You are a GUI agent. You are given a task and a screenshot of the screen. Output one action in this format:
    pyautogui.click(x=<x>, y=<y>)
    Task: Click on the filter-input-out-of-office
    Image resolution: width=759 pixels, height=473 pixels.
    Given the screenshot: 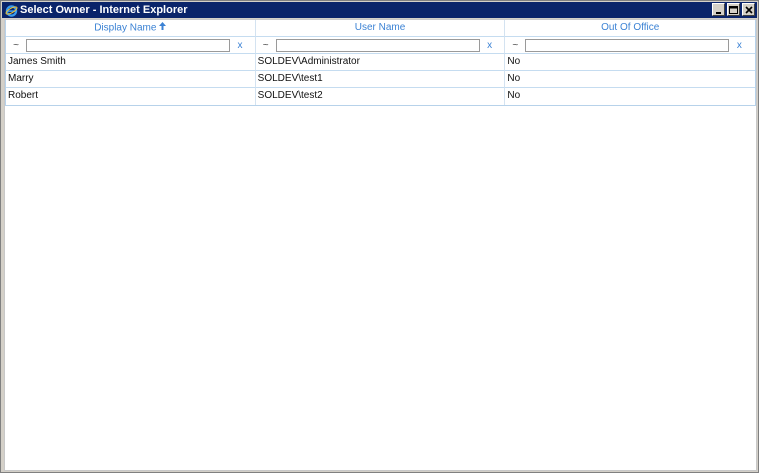 What is the action you would take?
    pyautogui.click(x=627, y=45)
    